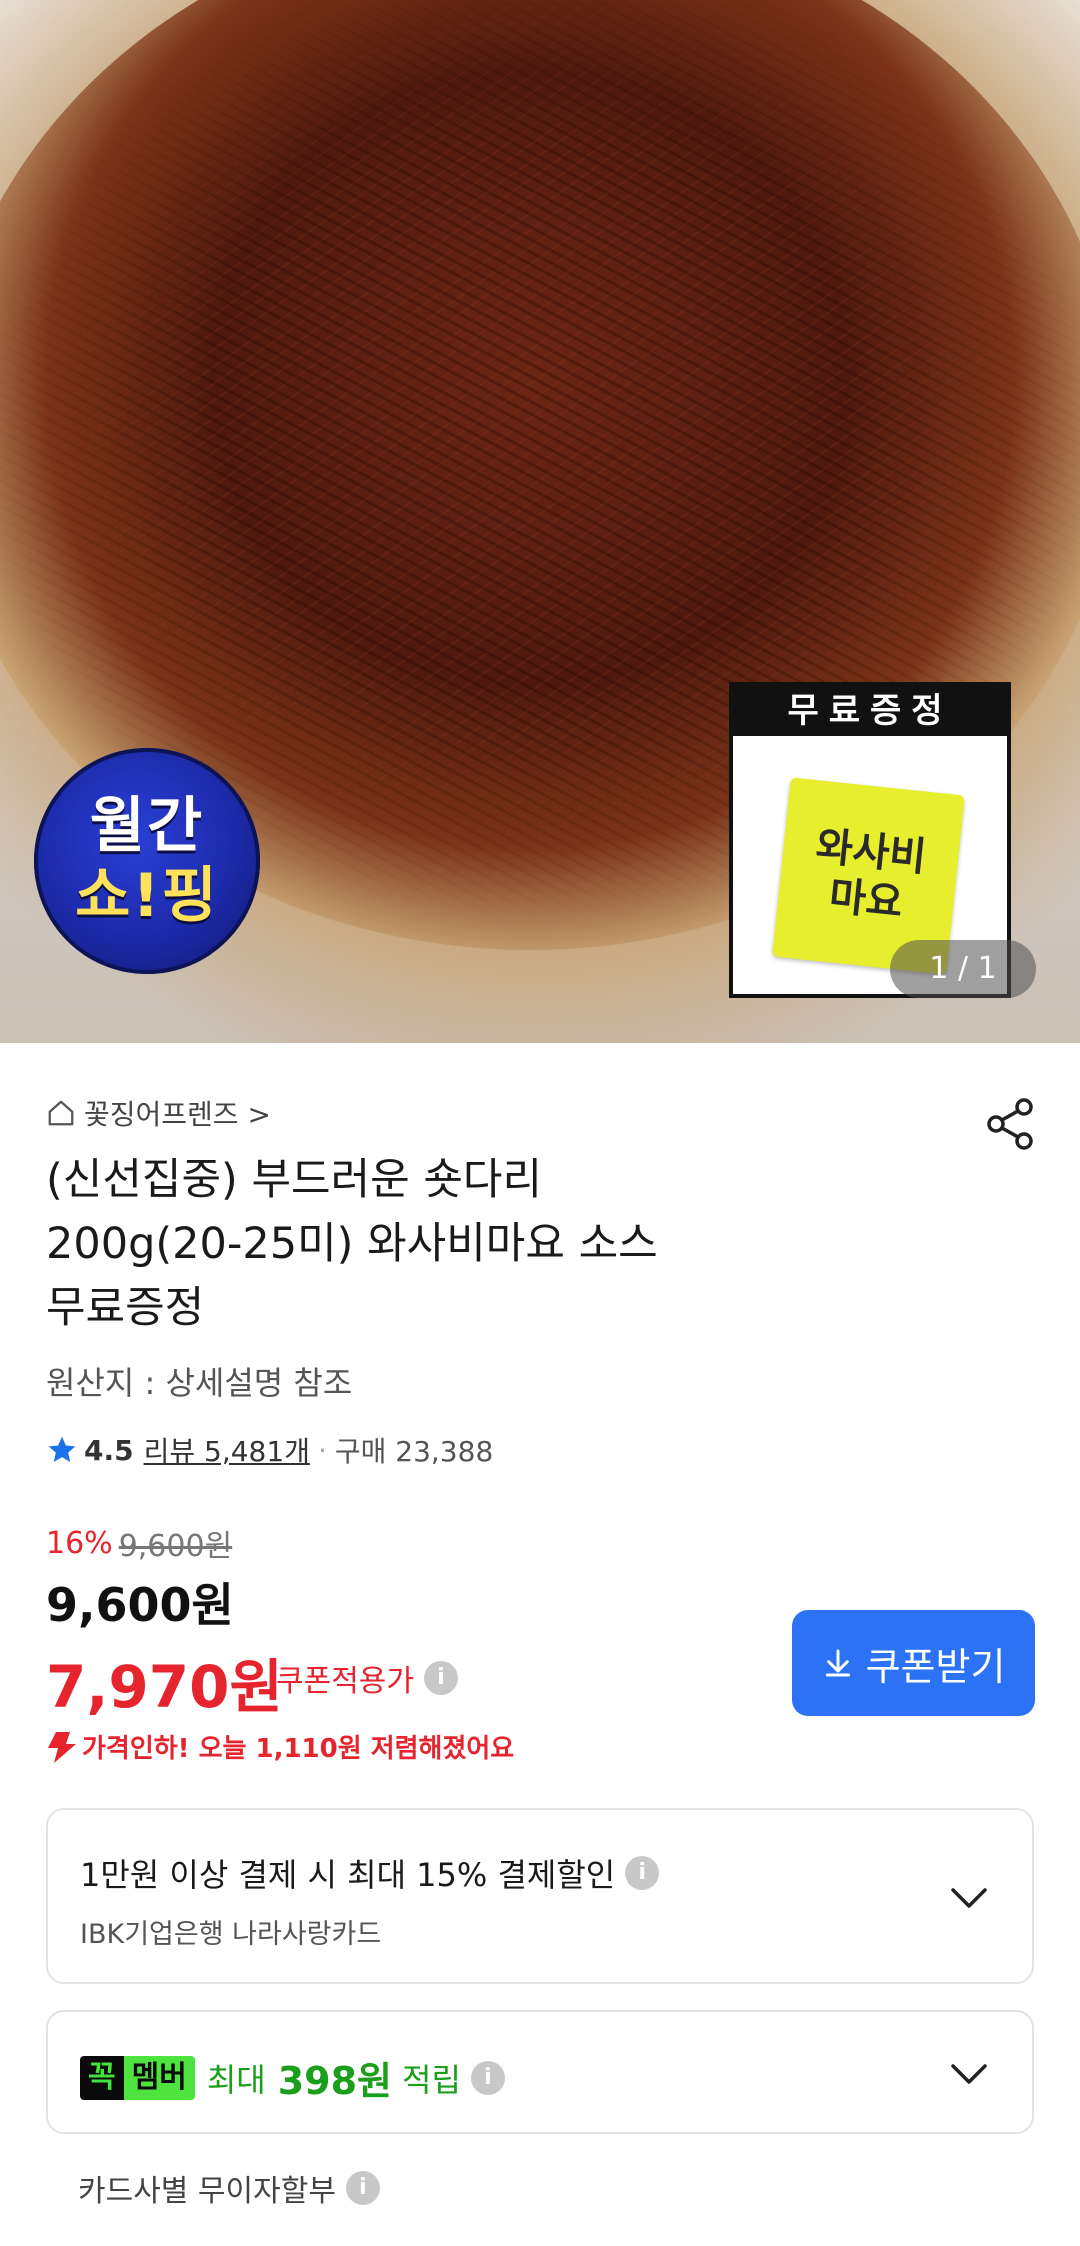 The image size is (1080, 2246). I want to click on title-line2: 200g(20-25미) 와사비마요 소스, so click(352, 1244).